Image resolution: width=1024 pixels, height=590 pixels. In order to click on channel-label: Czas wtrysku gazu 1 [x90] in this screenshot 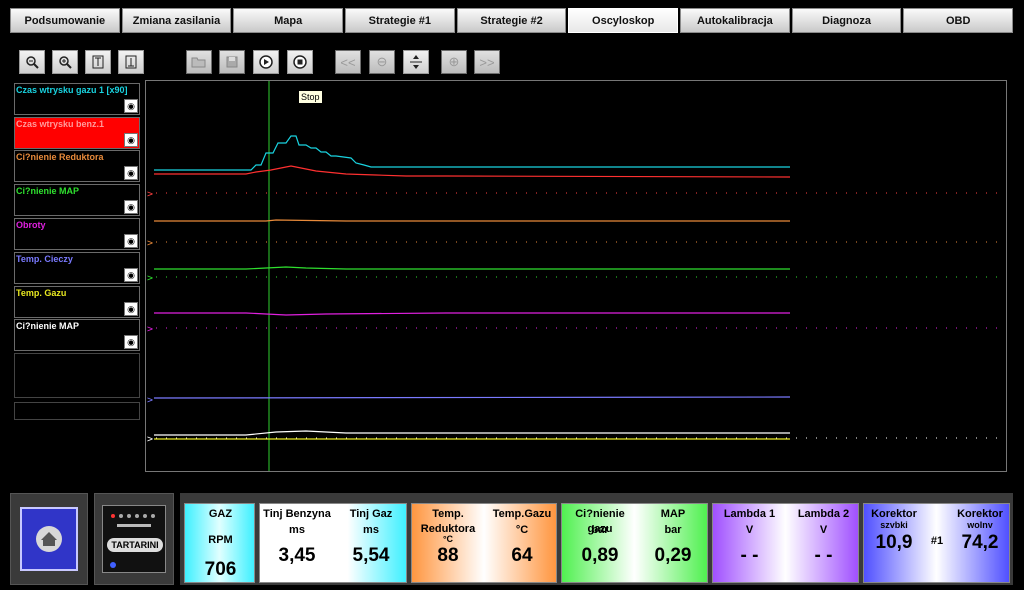, I will do `click(72, 90)`.